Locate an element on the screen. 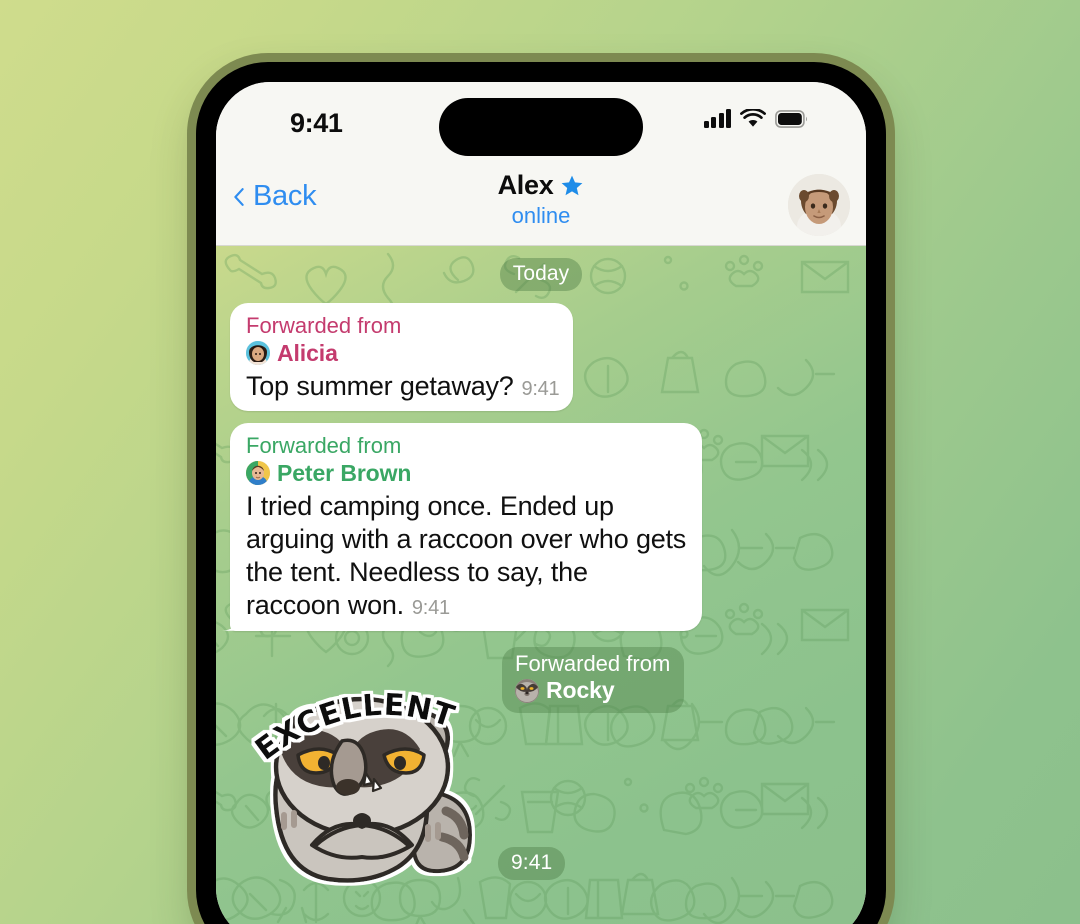  alicia-avatar is located at coordinates (258, 353).